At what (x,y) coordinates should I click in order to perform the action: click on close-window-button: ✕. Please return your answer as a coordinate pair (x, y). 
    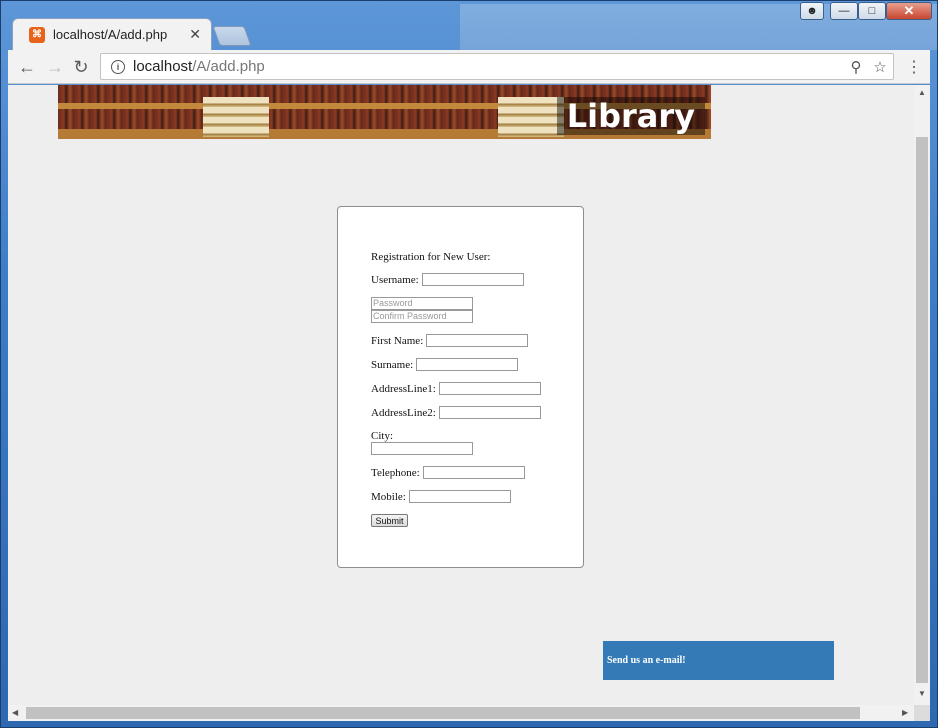
    Looking at the image, I should click on (909, 11).